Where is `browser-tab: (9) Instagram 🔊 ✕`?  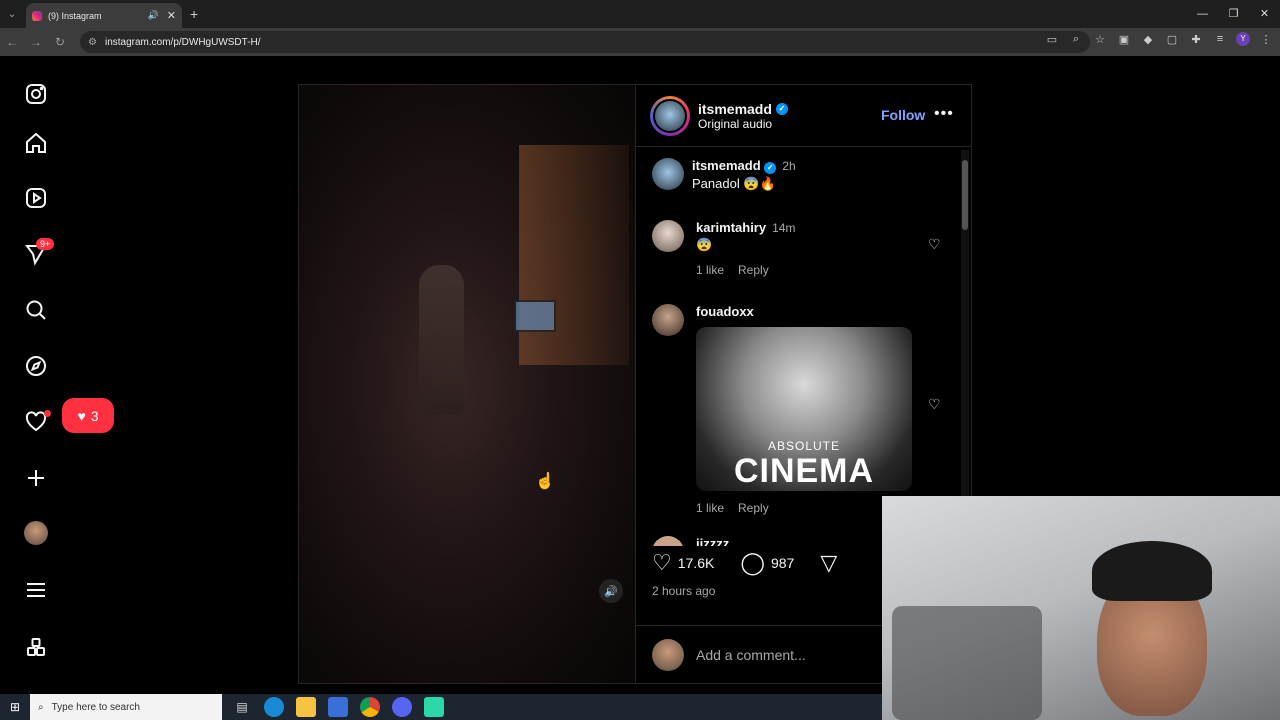 browser-tab: (9) Instagram 🔊 ✕ is located at coordinates (104, 15).